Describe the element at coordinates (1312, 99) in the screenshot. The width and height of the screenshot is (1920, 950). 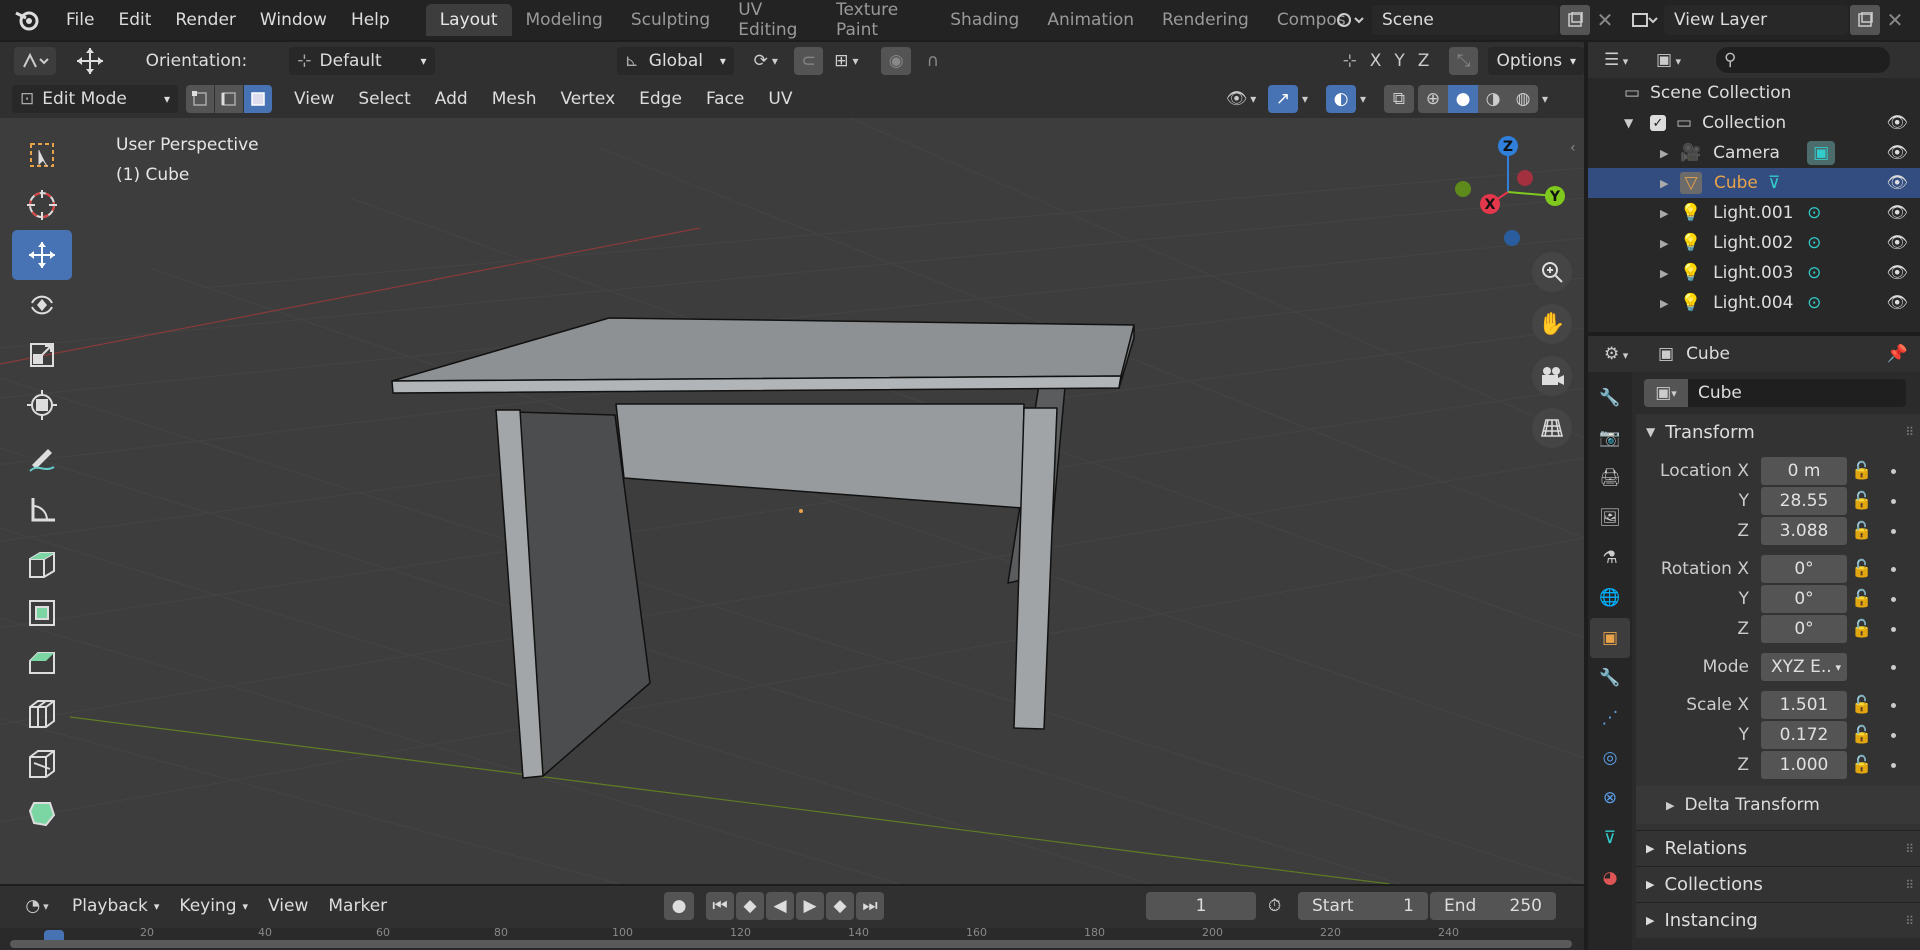
I see `gizmo-dropdown: ▾` at that location.